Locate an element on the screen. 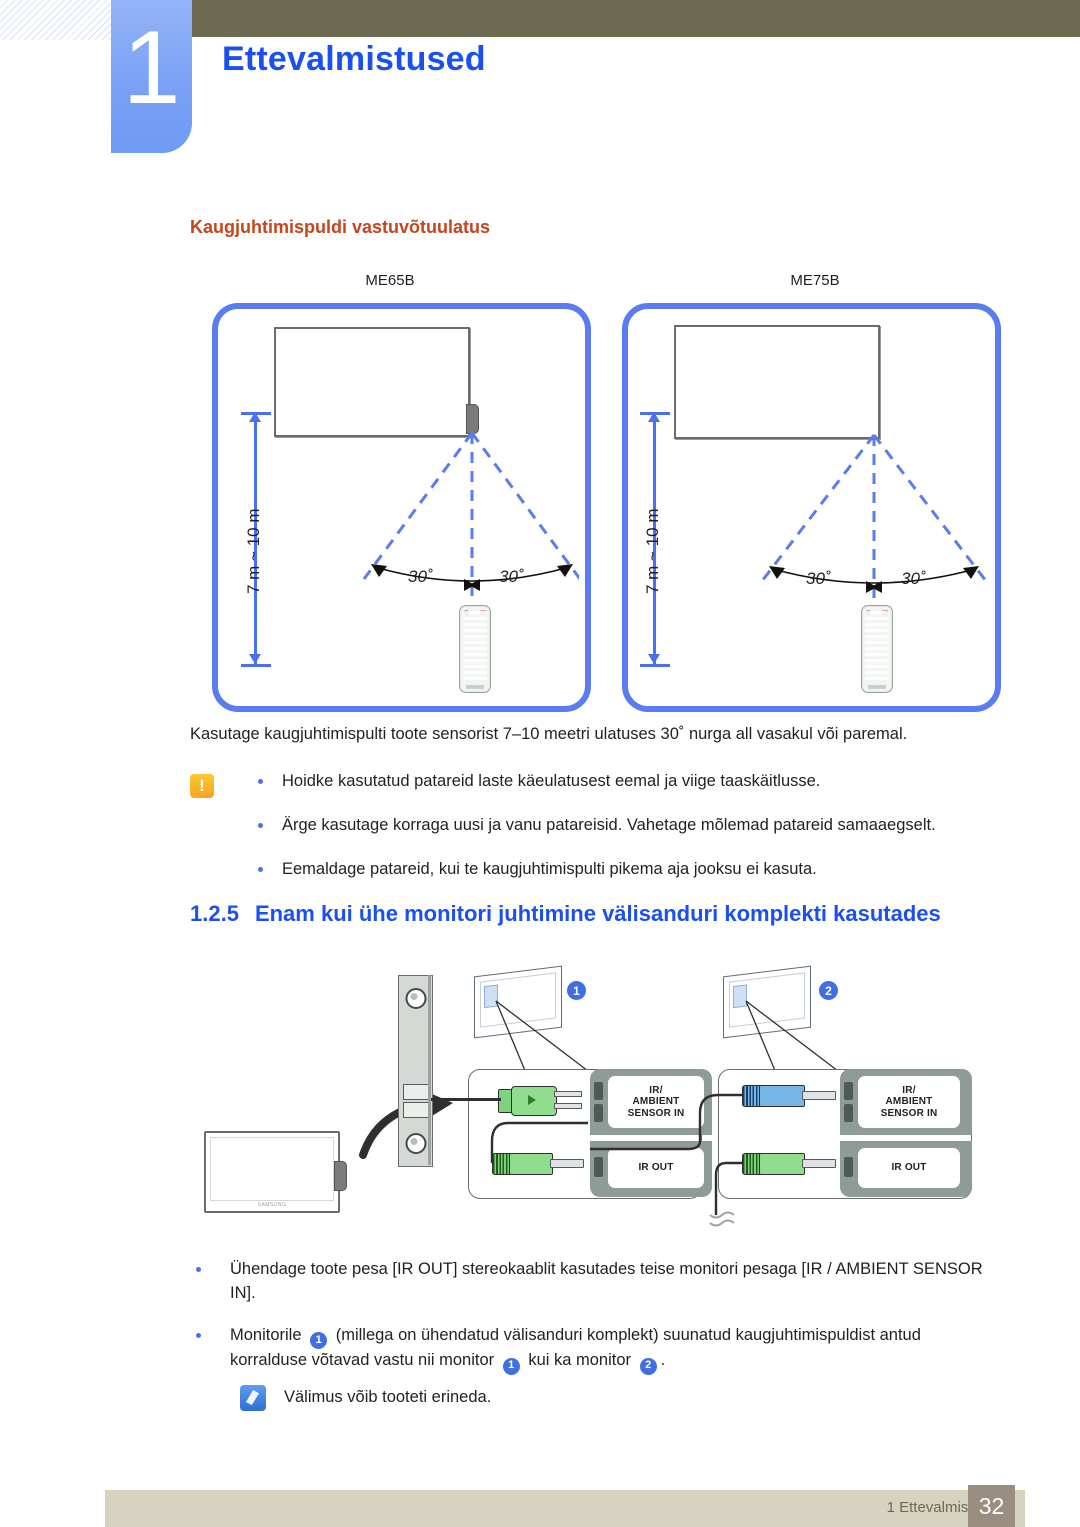 The height and width of the screenshot is (1527, 1080). chapter-title: Ettevalmistused is located at coordinates (354, 59).